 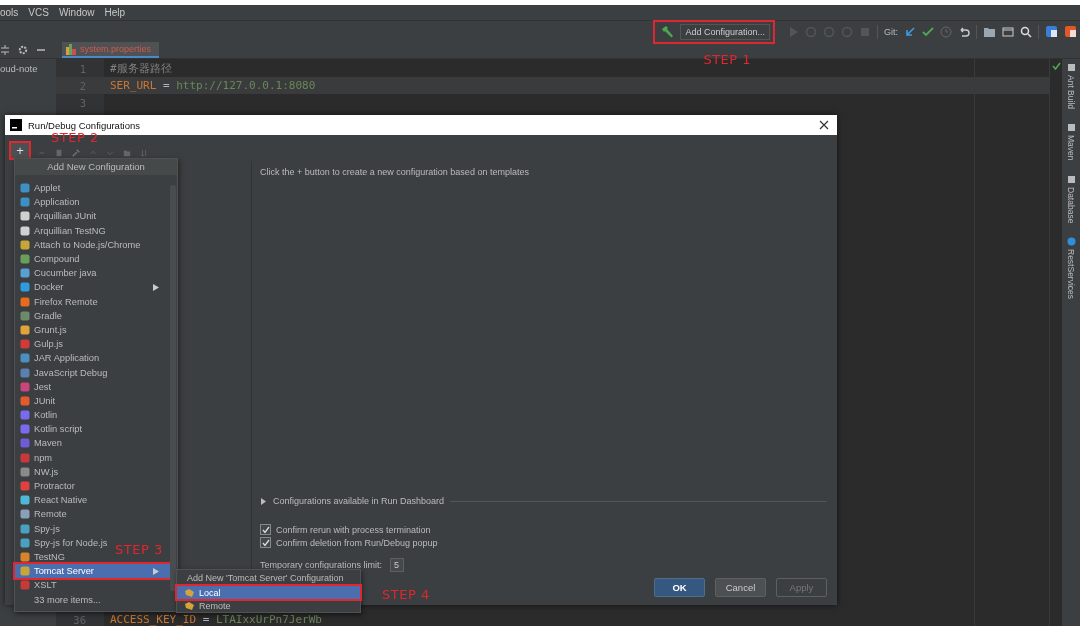 What do you see at coordinates (84, 125) in the screenshot?
I see `dialog-title: Run/Debug Configurations` at bounding box center [84, 125].